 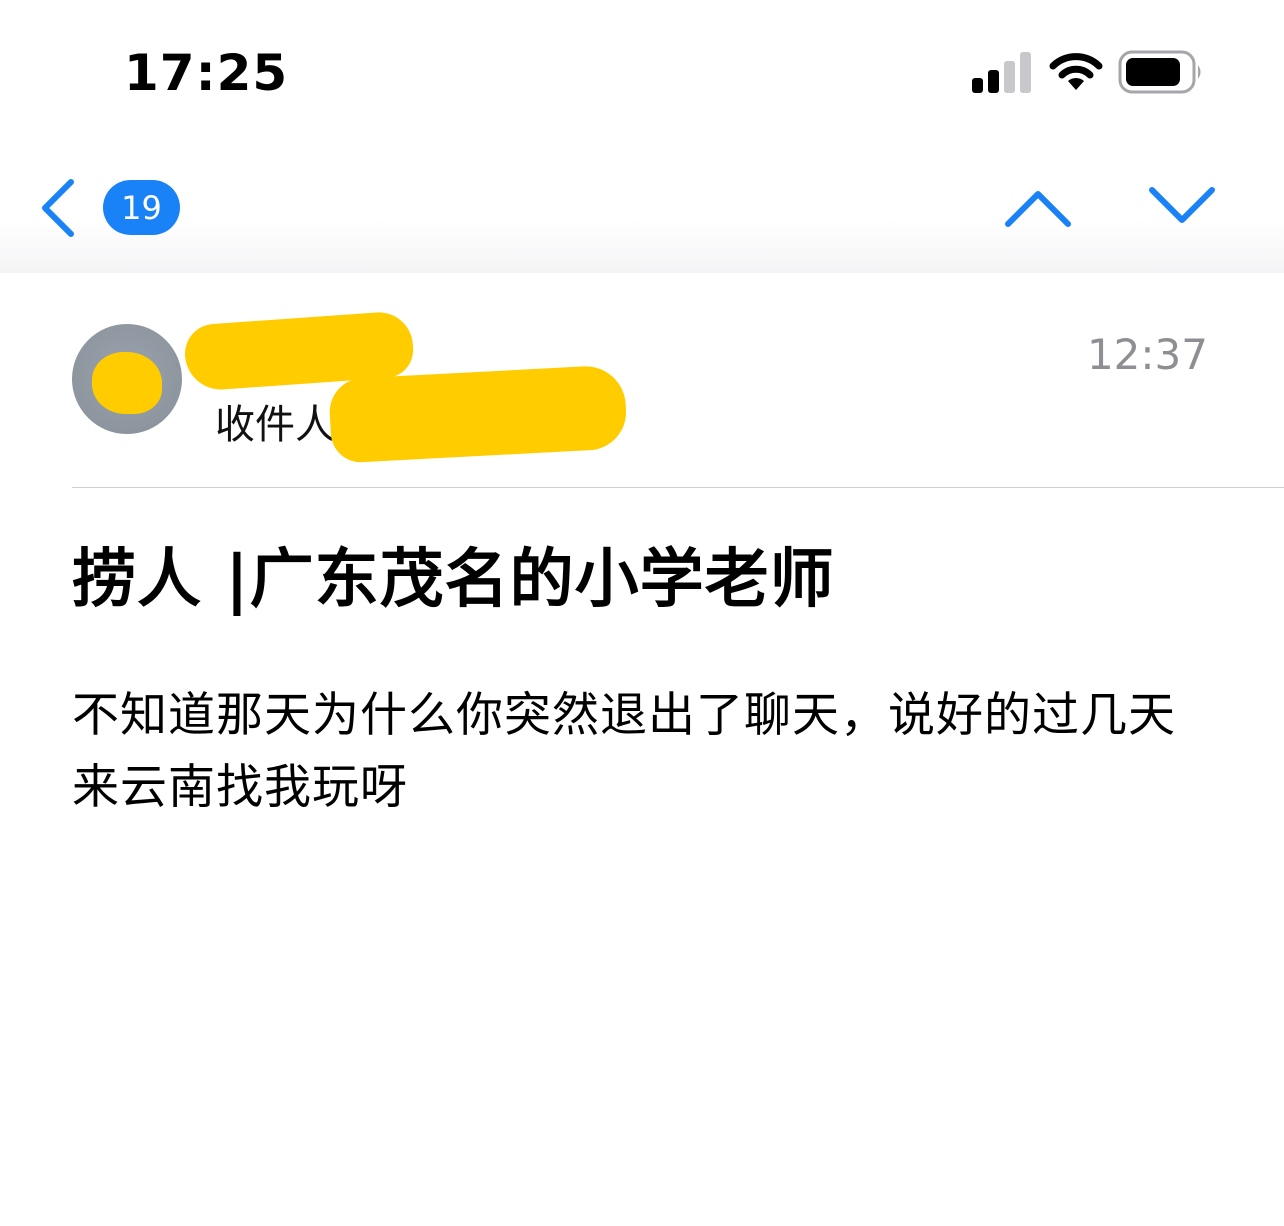 I want to click on wifi-icon, so click(x=1076, y=71).